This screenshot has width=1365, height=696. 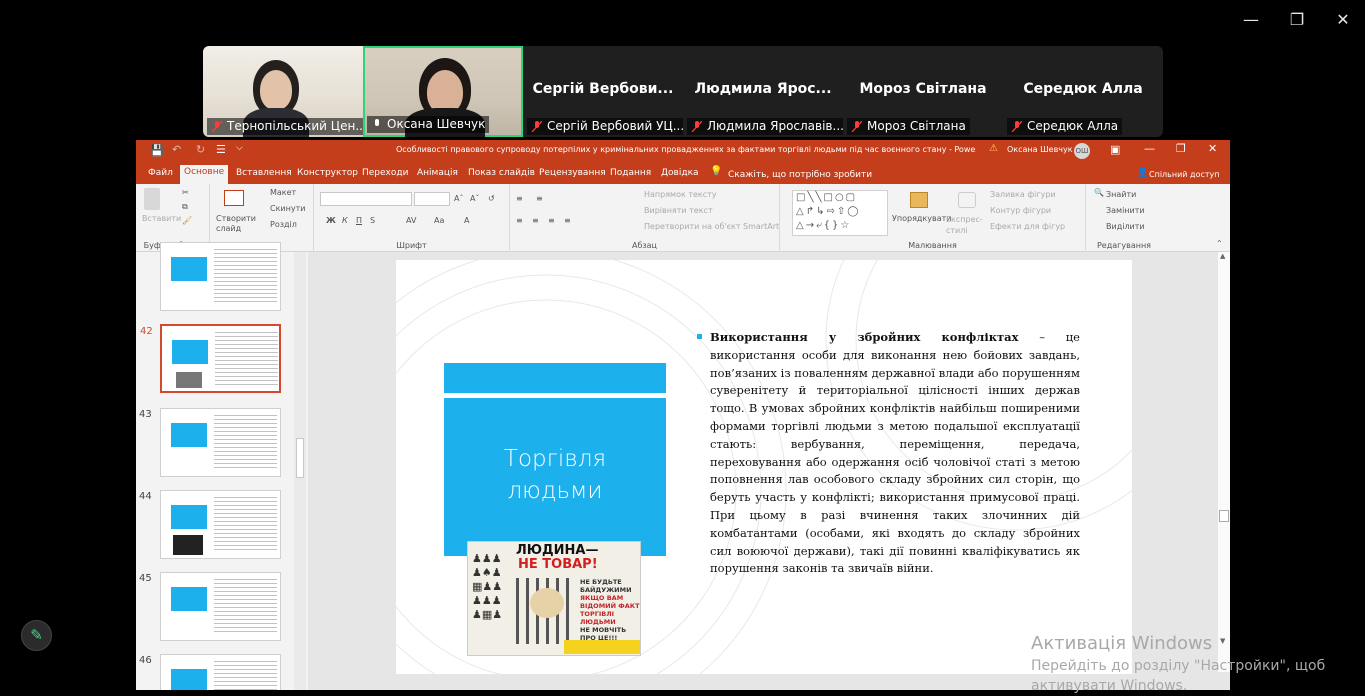 I want to click on scroll-up-icon: ▲, so click(x=1222, y=256).